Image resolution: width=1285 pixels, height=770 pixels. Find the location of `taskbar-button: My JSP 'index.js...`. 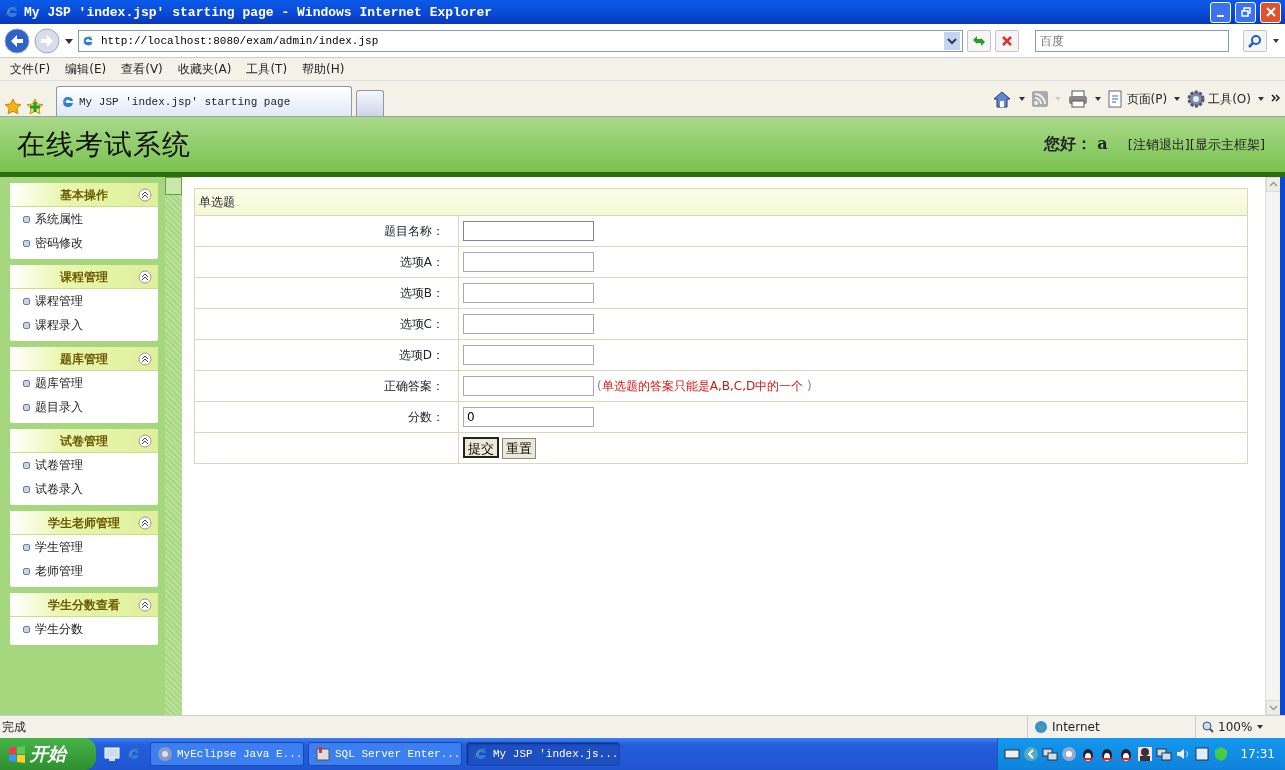

taskbar-button: My JSP 'index.js... is located at coordinates (543, 754).